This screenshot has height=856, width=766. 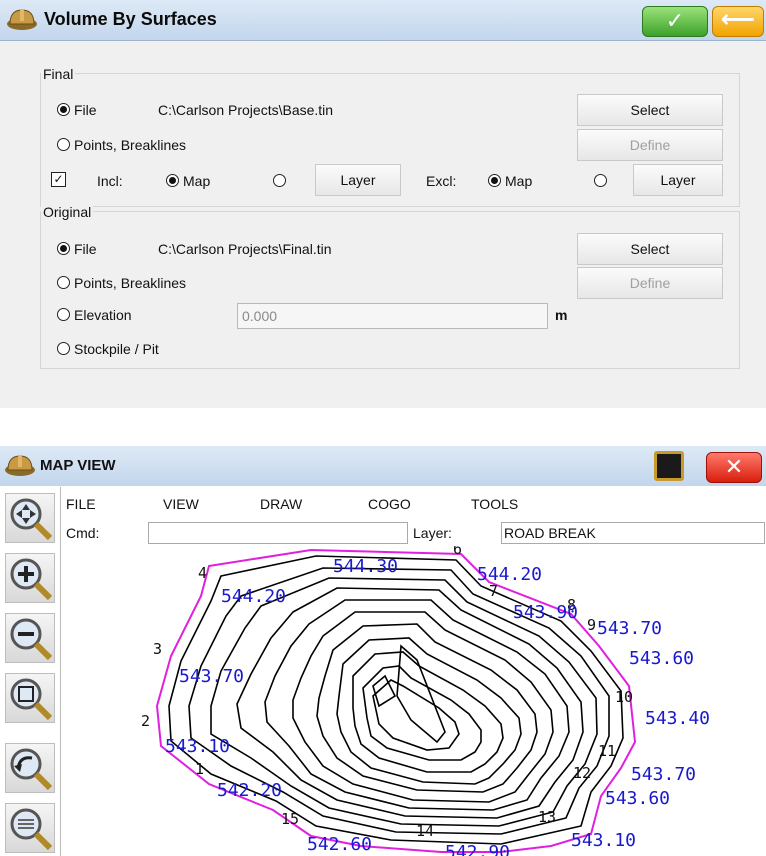 I want to click on elev-label-543-40: 543.40, so click(x=677, y=718).